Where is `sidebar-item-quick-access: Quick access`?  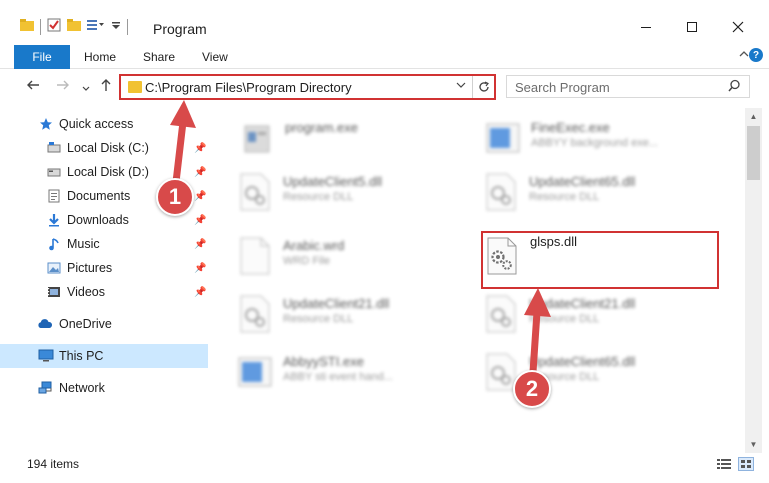
sidebar-item-quick-access: Quick access is located at coordinates (104, 124).